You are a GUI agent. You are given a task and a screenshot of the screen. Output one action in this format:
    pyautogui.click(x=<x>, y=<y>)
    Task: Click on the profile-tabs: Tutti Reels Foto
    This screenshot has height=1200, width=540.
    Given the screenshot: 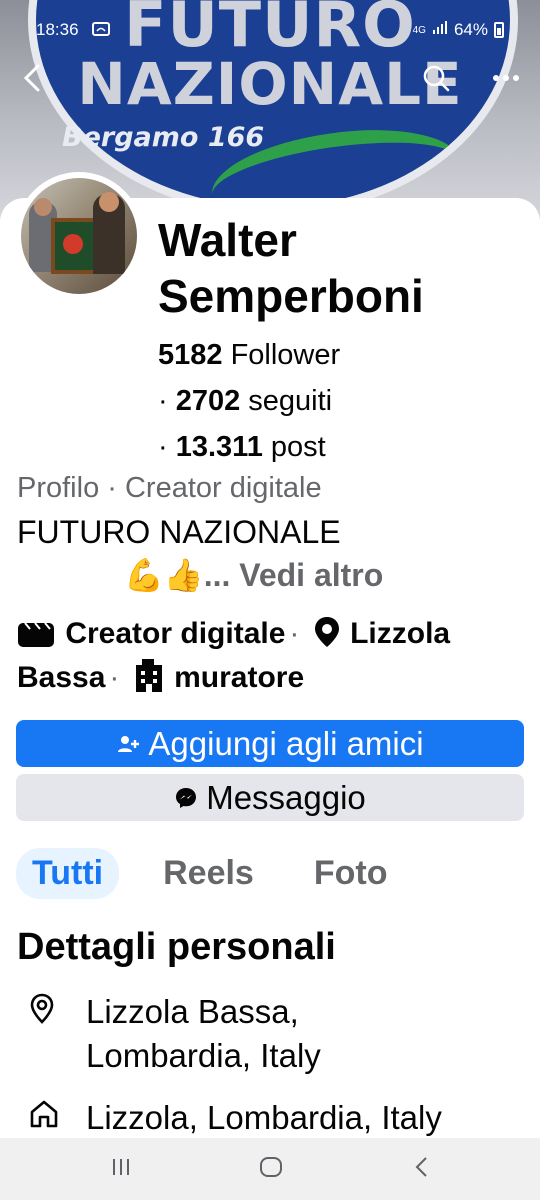 What is the action you would take?
    pyautogui.click(x=209, y=873)
    